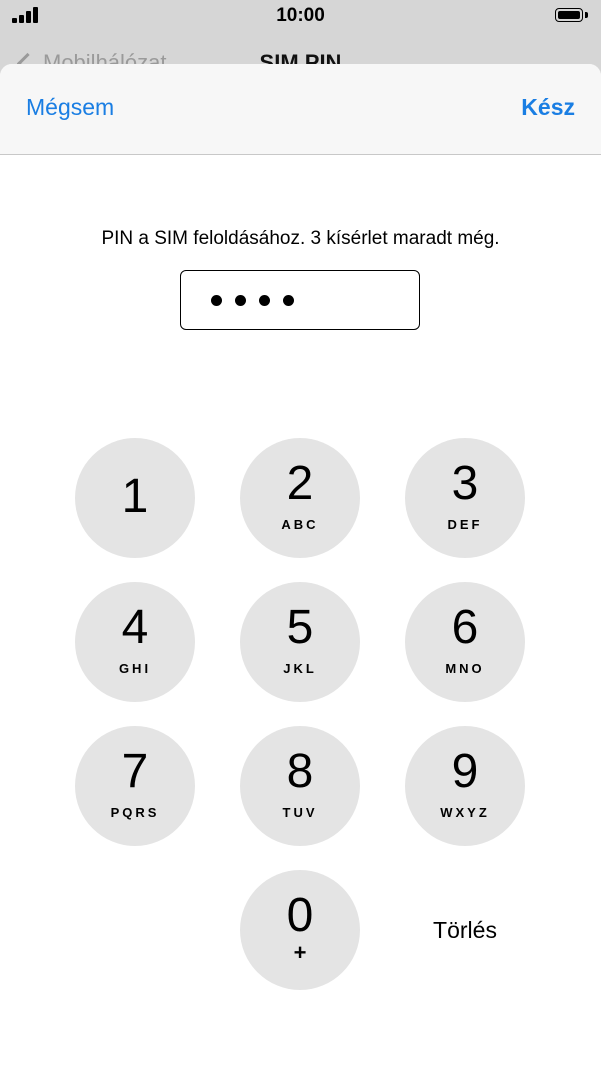 The width and height of the screenshot is (601, 1070). What do you see at coordinates (135, 771) in the screenshot?
I see `key-digit: 7` at bounding box center [135, 771].